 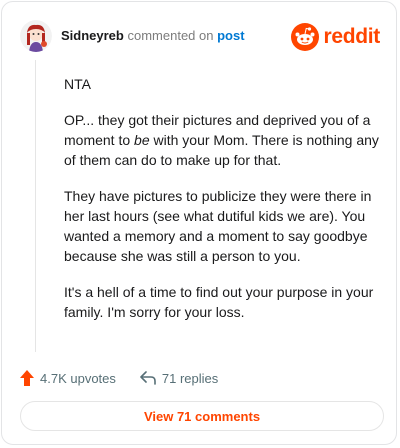 What do you see at coordinates (77, 84) in the screenshot?
I see `comment-paragraph: NTA` at bounding box center [77, 84].